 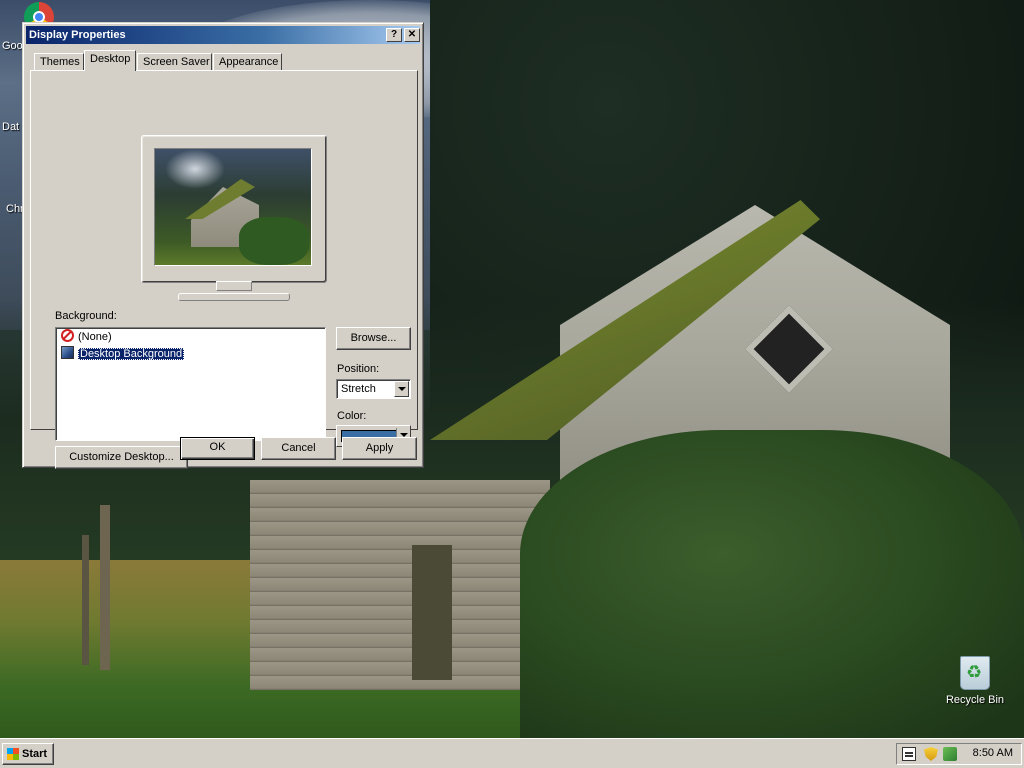 I want to click on desktop-icon-recycle-bin: Recycle Bin, so click(x=975, y=681).